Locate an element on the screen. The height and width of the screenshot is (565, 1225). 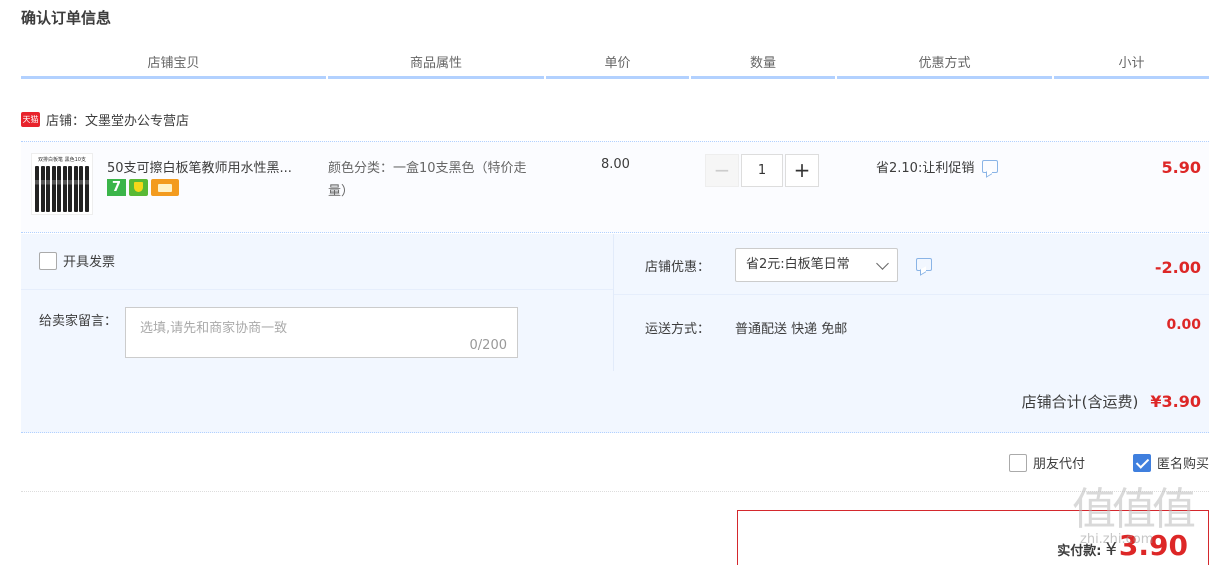
quantity-input: 1 is located at coordinates (762, 170).